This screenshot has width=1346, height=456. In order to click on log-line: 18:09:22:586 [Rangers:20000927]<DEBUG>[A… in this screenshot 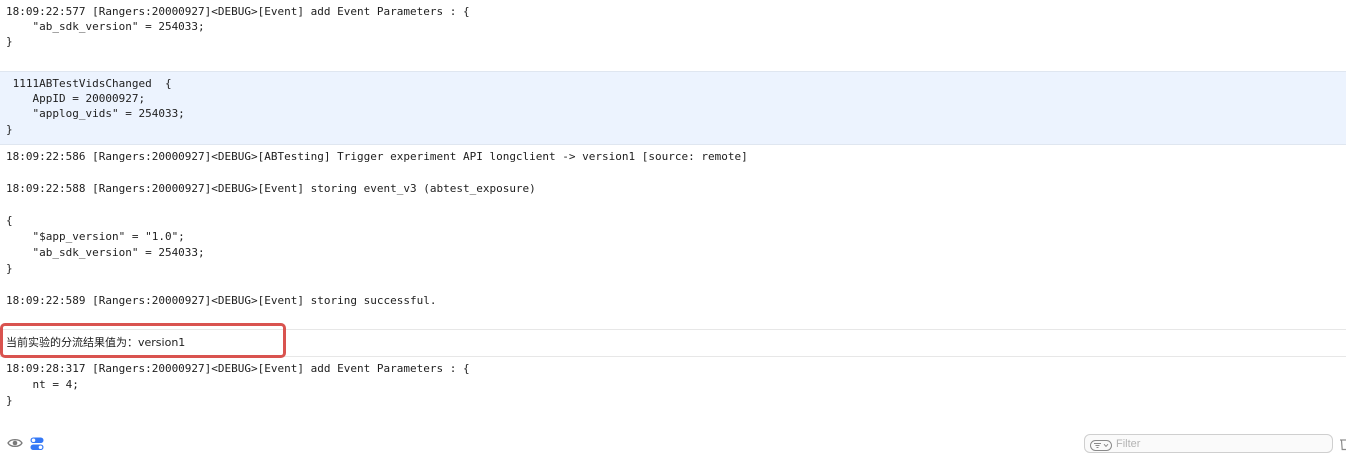, I will do `click(377, 156)`.